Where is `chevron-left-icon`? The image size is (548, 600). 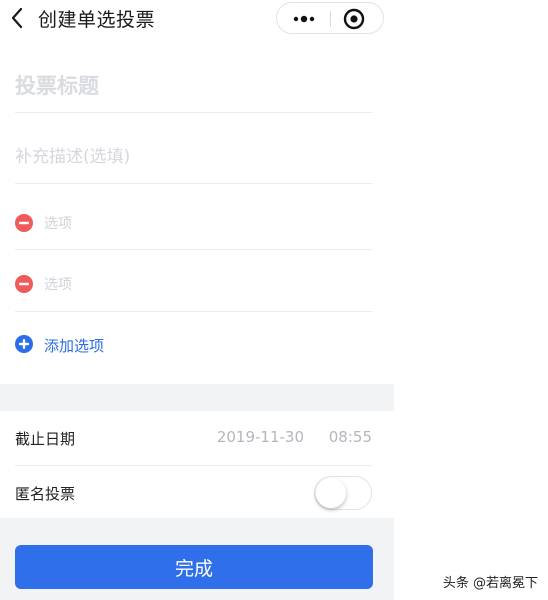 chevron-left-icon is located at coordinates (17, 18).